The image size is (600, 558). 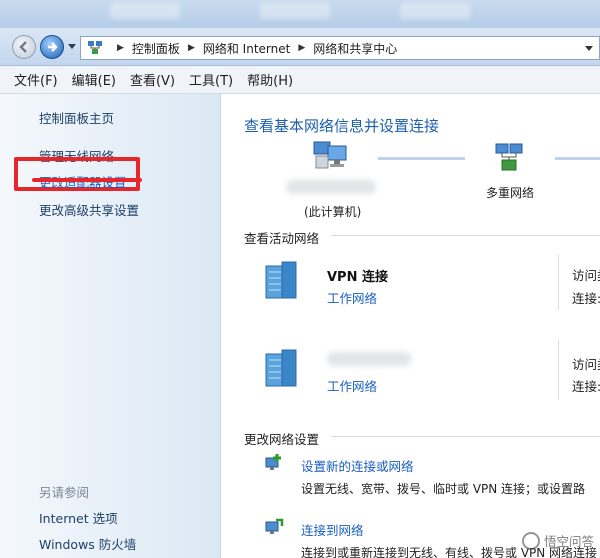 I want to click on sidebar-item-advanced-sharing: 更改高级共享设置, so click(x=89, y=209).